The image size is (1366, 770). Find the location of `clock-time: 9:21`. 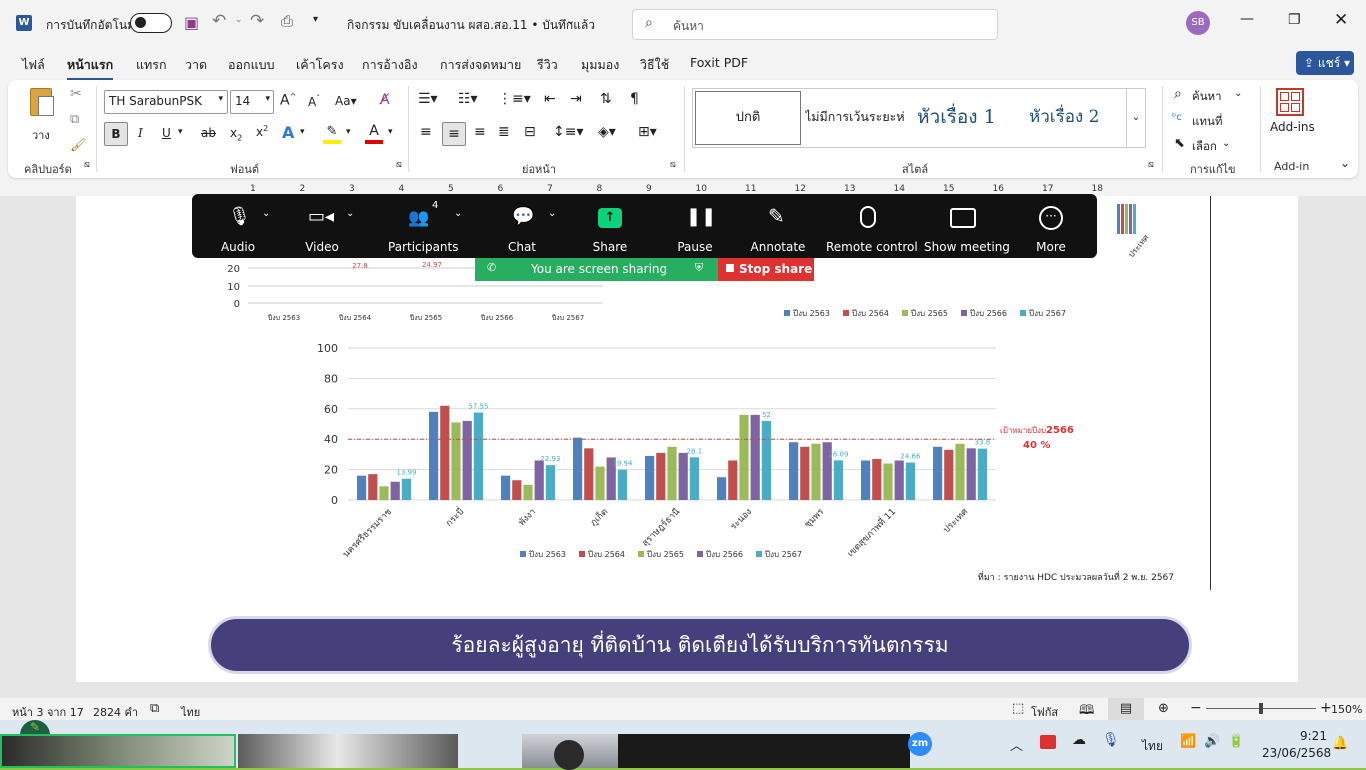

clock-time: 9:21 is located at coordinates (1313, 736).